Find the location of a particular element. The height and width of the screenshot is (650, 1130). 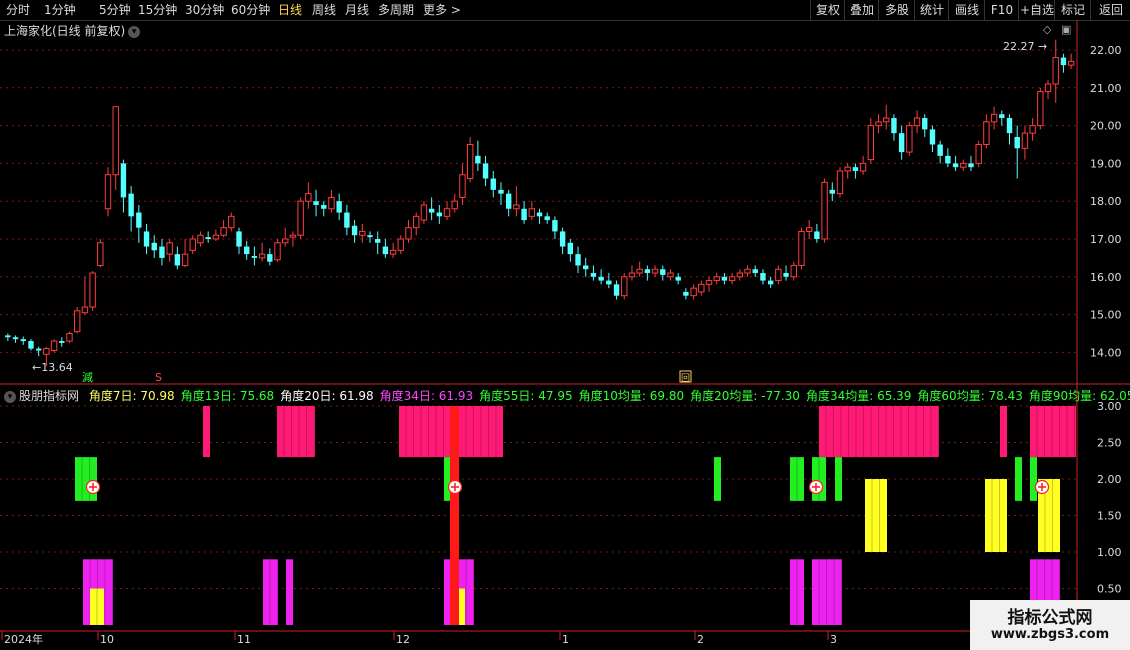

indicator-tick-label: 1.00 is located at coordinates (1109, 552).